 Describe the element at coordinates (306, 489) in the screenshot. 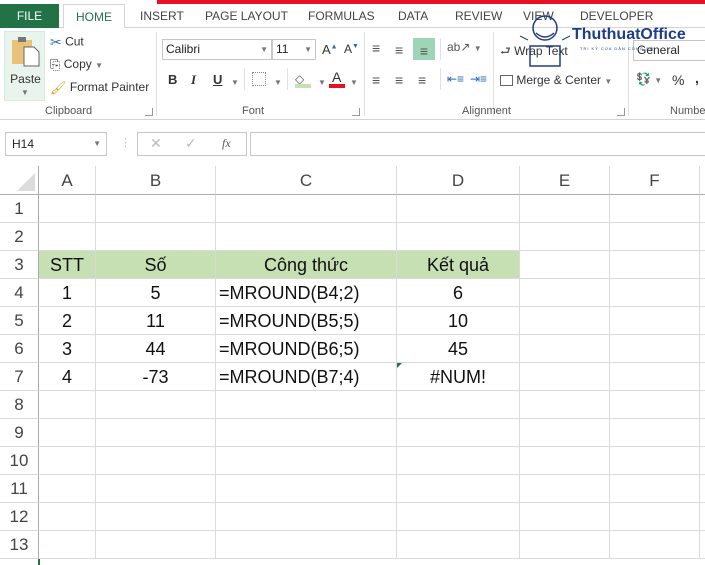

I see `cell-c11` at that location.